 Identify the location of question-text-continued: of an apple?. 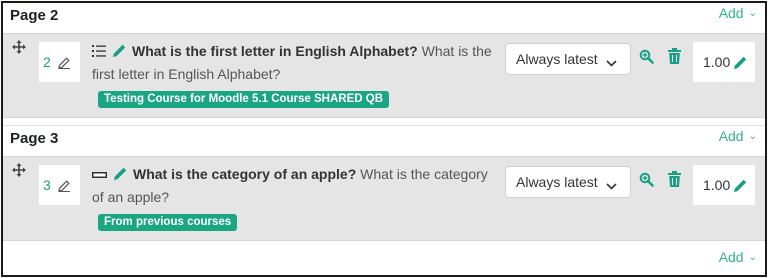
(131, 197).